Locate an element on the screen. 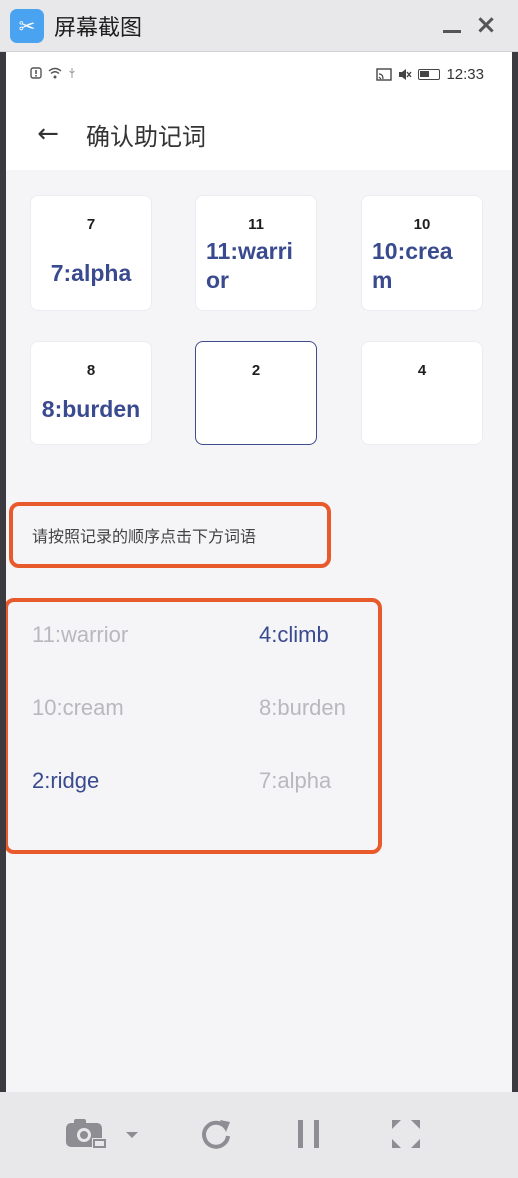 The width and height of the screenshot is (518, 1178). slot-word: 7:alpha is located at coordinates (91, 273).